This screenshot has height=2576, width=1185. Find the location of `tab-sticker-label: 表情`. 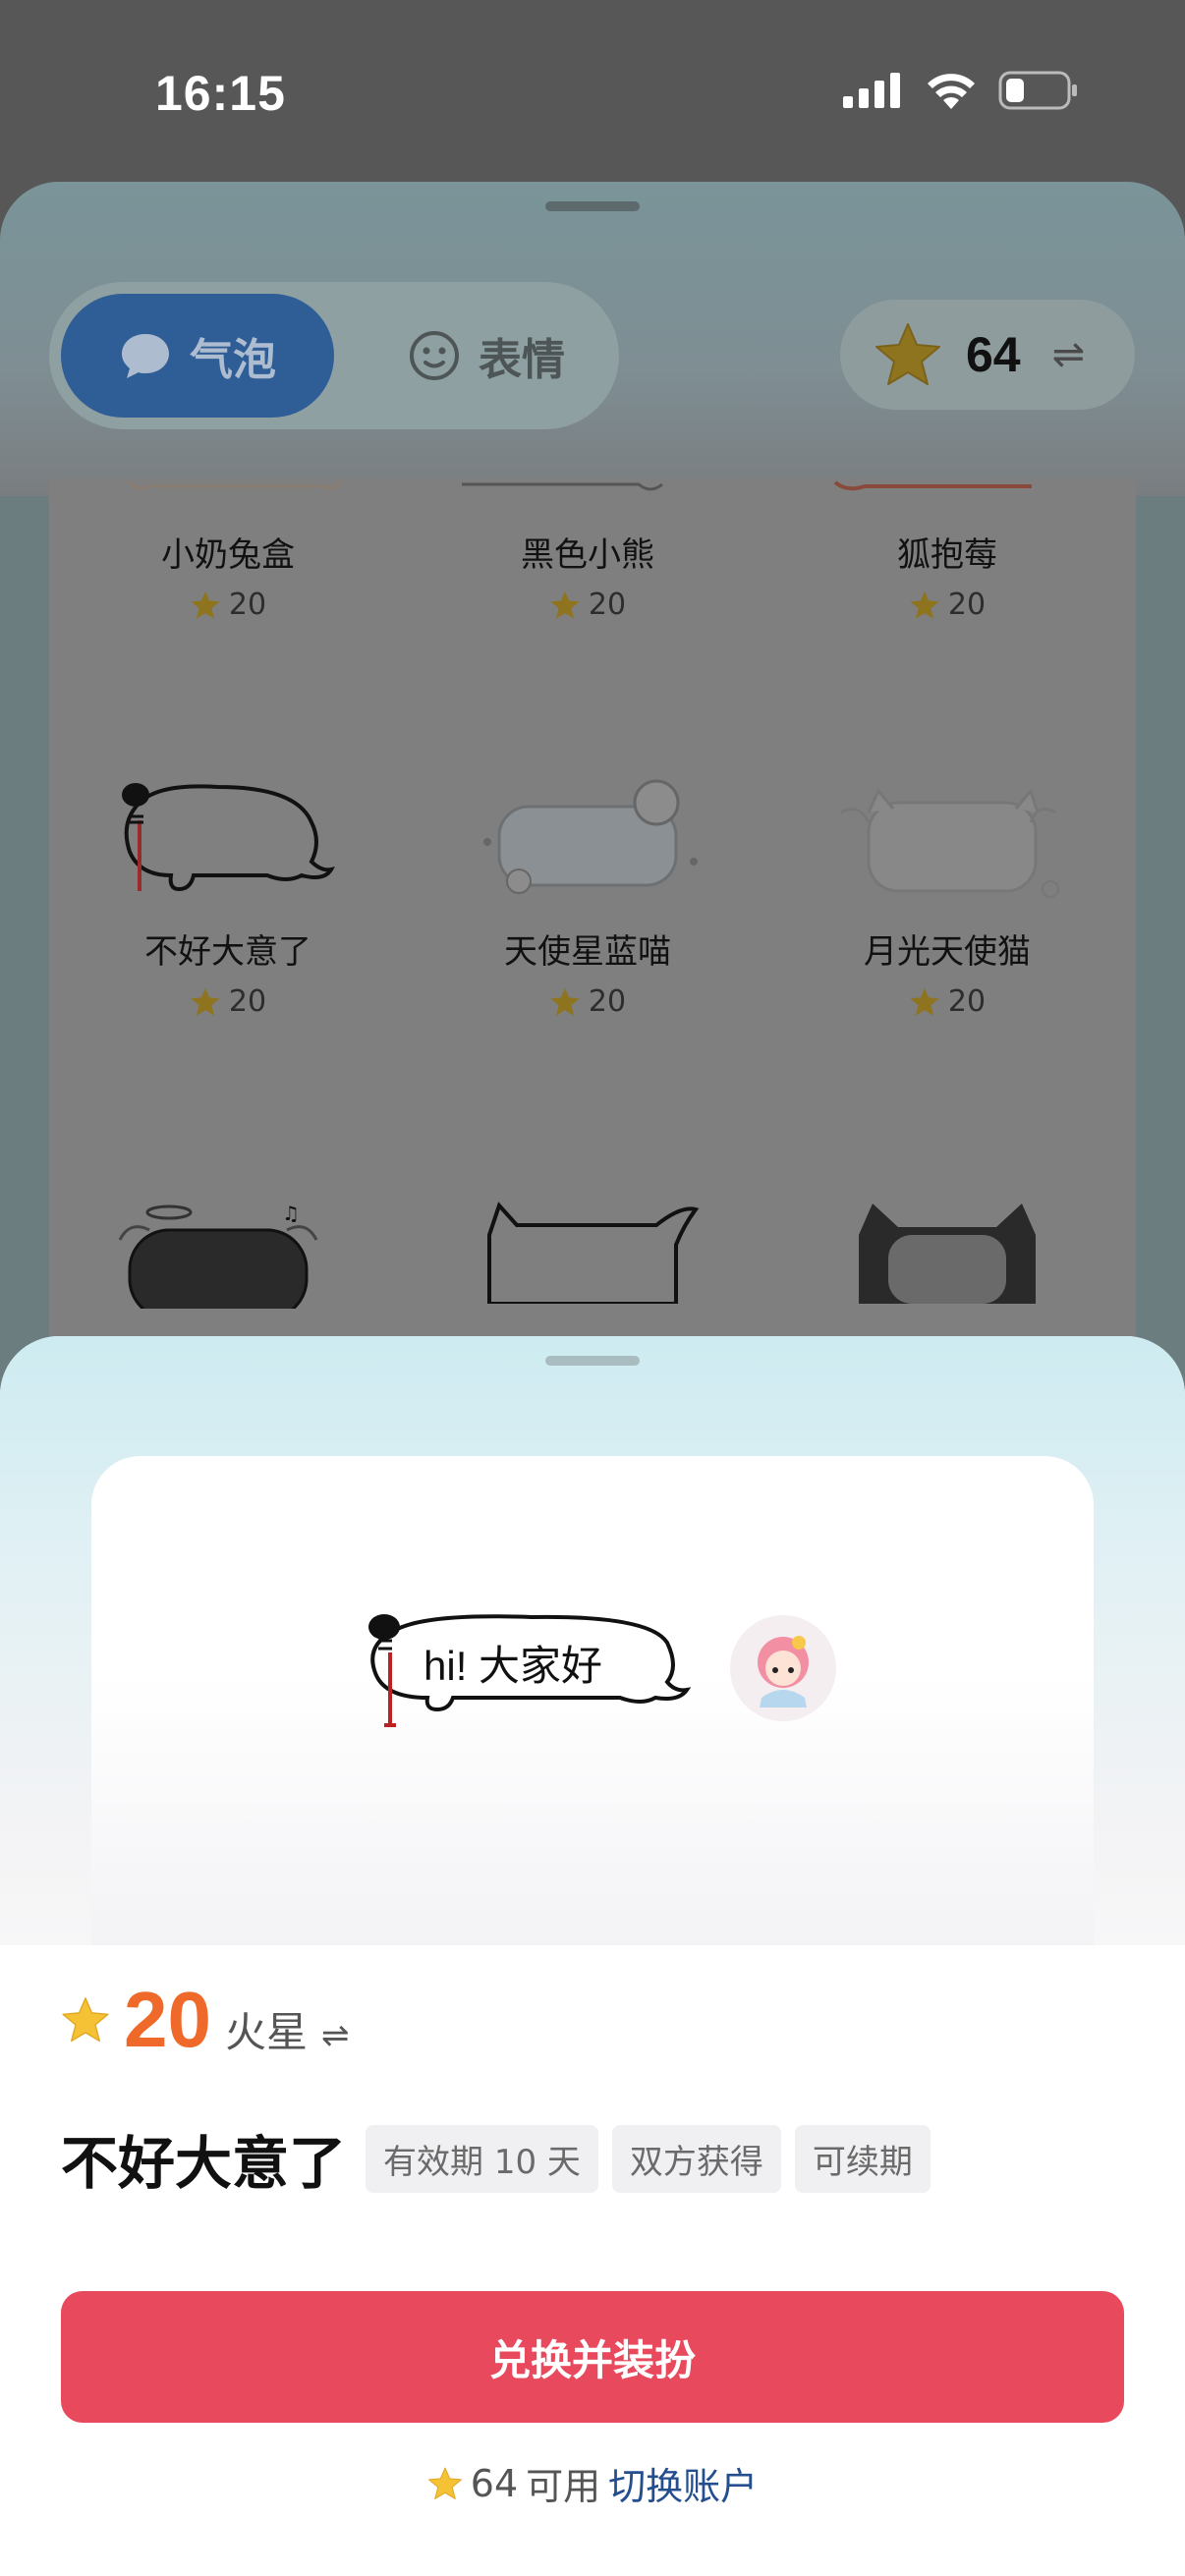

tab-sticker-label: 表情 is located at coordinates (522, 360).